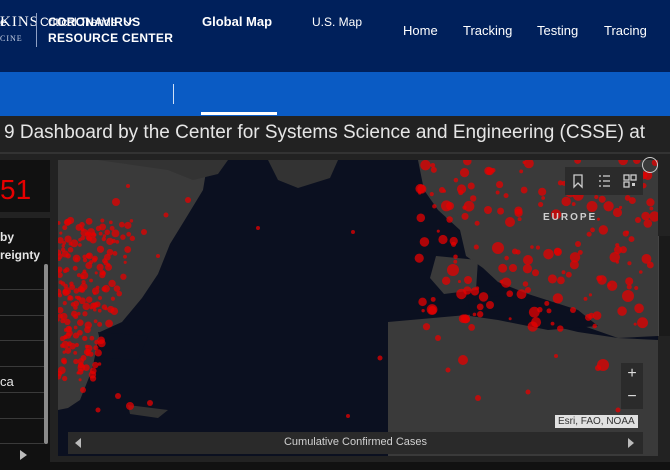 This screenshot has height=470, width=670. What do you see at coordinates (631, 443) in the screenshot?
I see `next-layer-arrow-icon` at bounding box center [631, 443].